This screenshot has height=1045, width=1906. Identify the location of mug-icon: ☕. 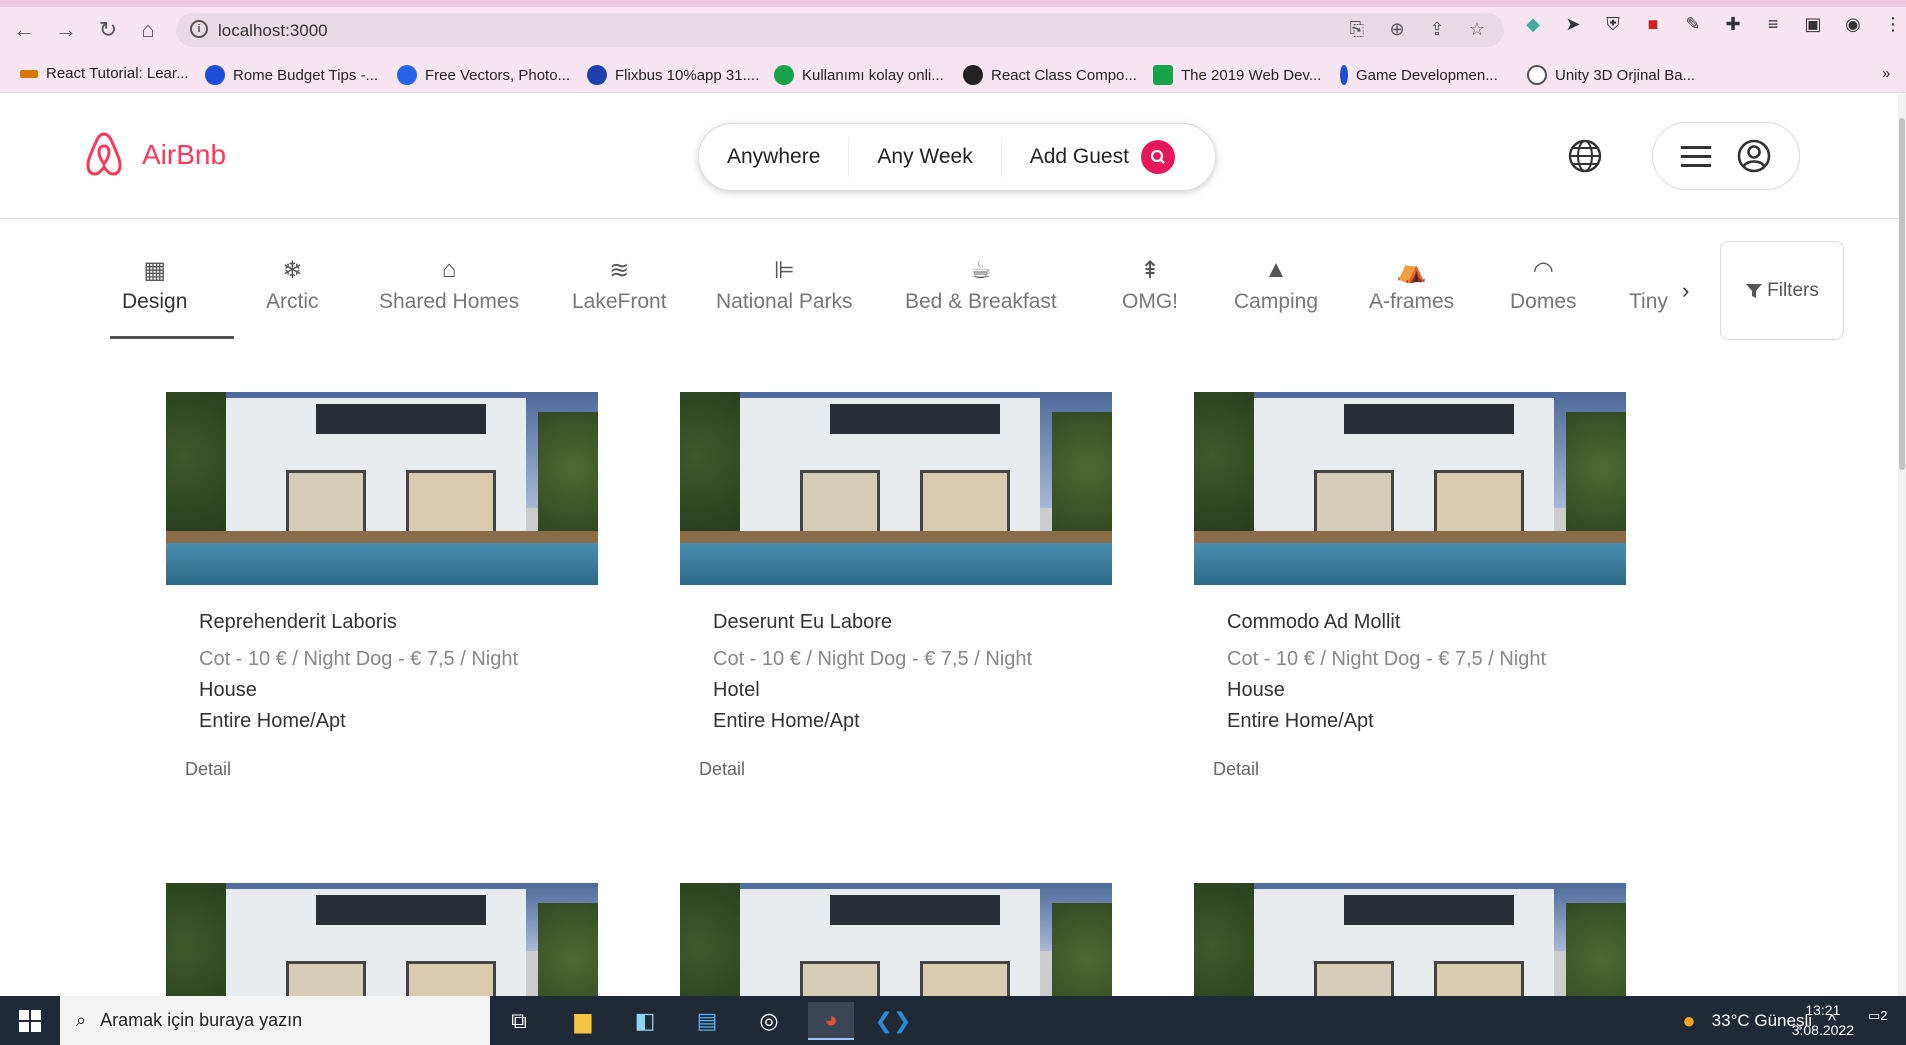
(981, 270).